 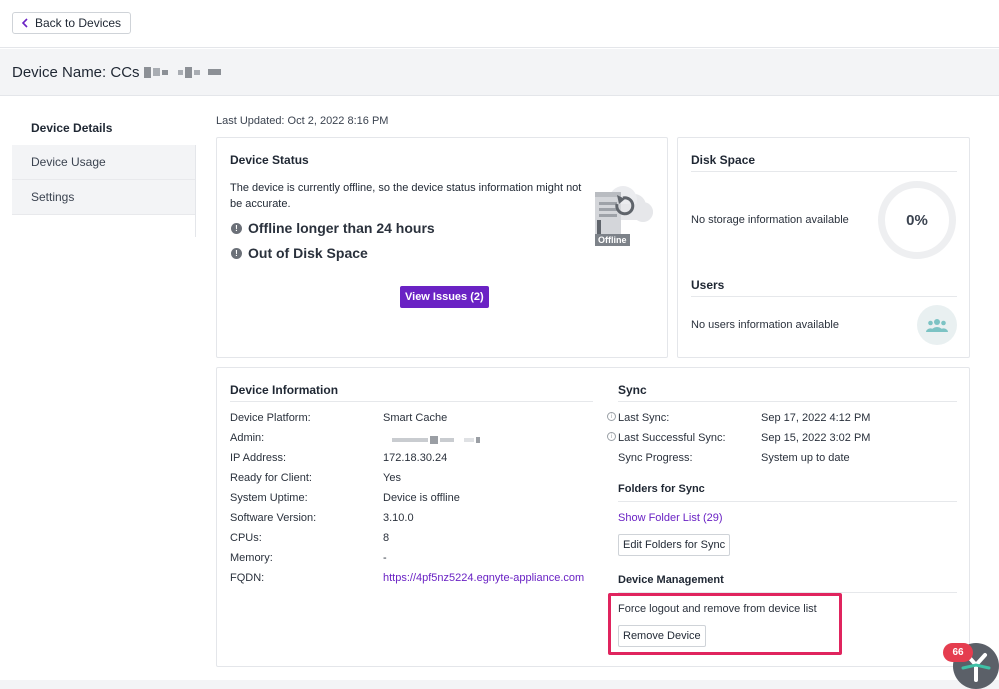 I want to click on device-name-title: Device Name: CCs, so click(x=116, y=72).